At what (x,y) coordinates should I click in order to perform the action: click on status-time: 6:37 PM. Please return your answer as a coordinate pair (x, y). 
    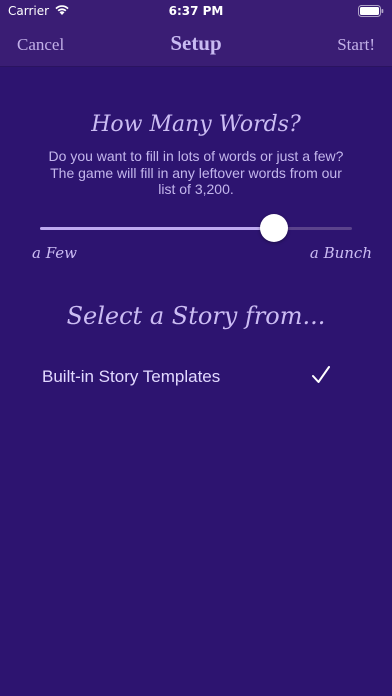
    Looking at the image, I should click on (196, 11).